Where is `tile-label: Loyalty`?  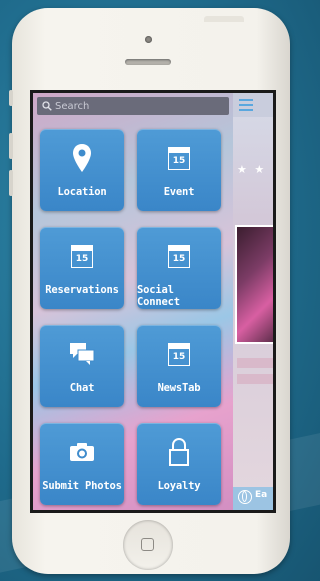 tile-label: Loyalty is located at coordinates (179, 486).